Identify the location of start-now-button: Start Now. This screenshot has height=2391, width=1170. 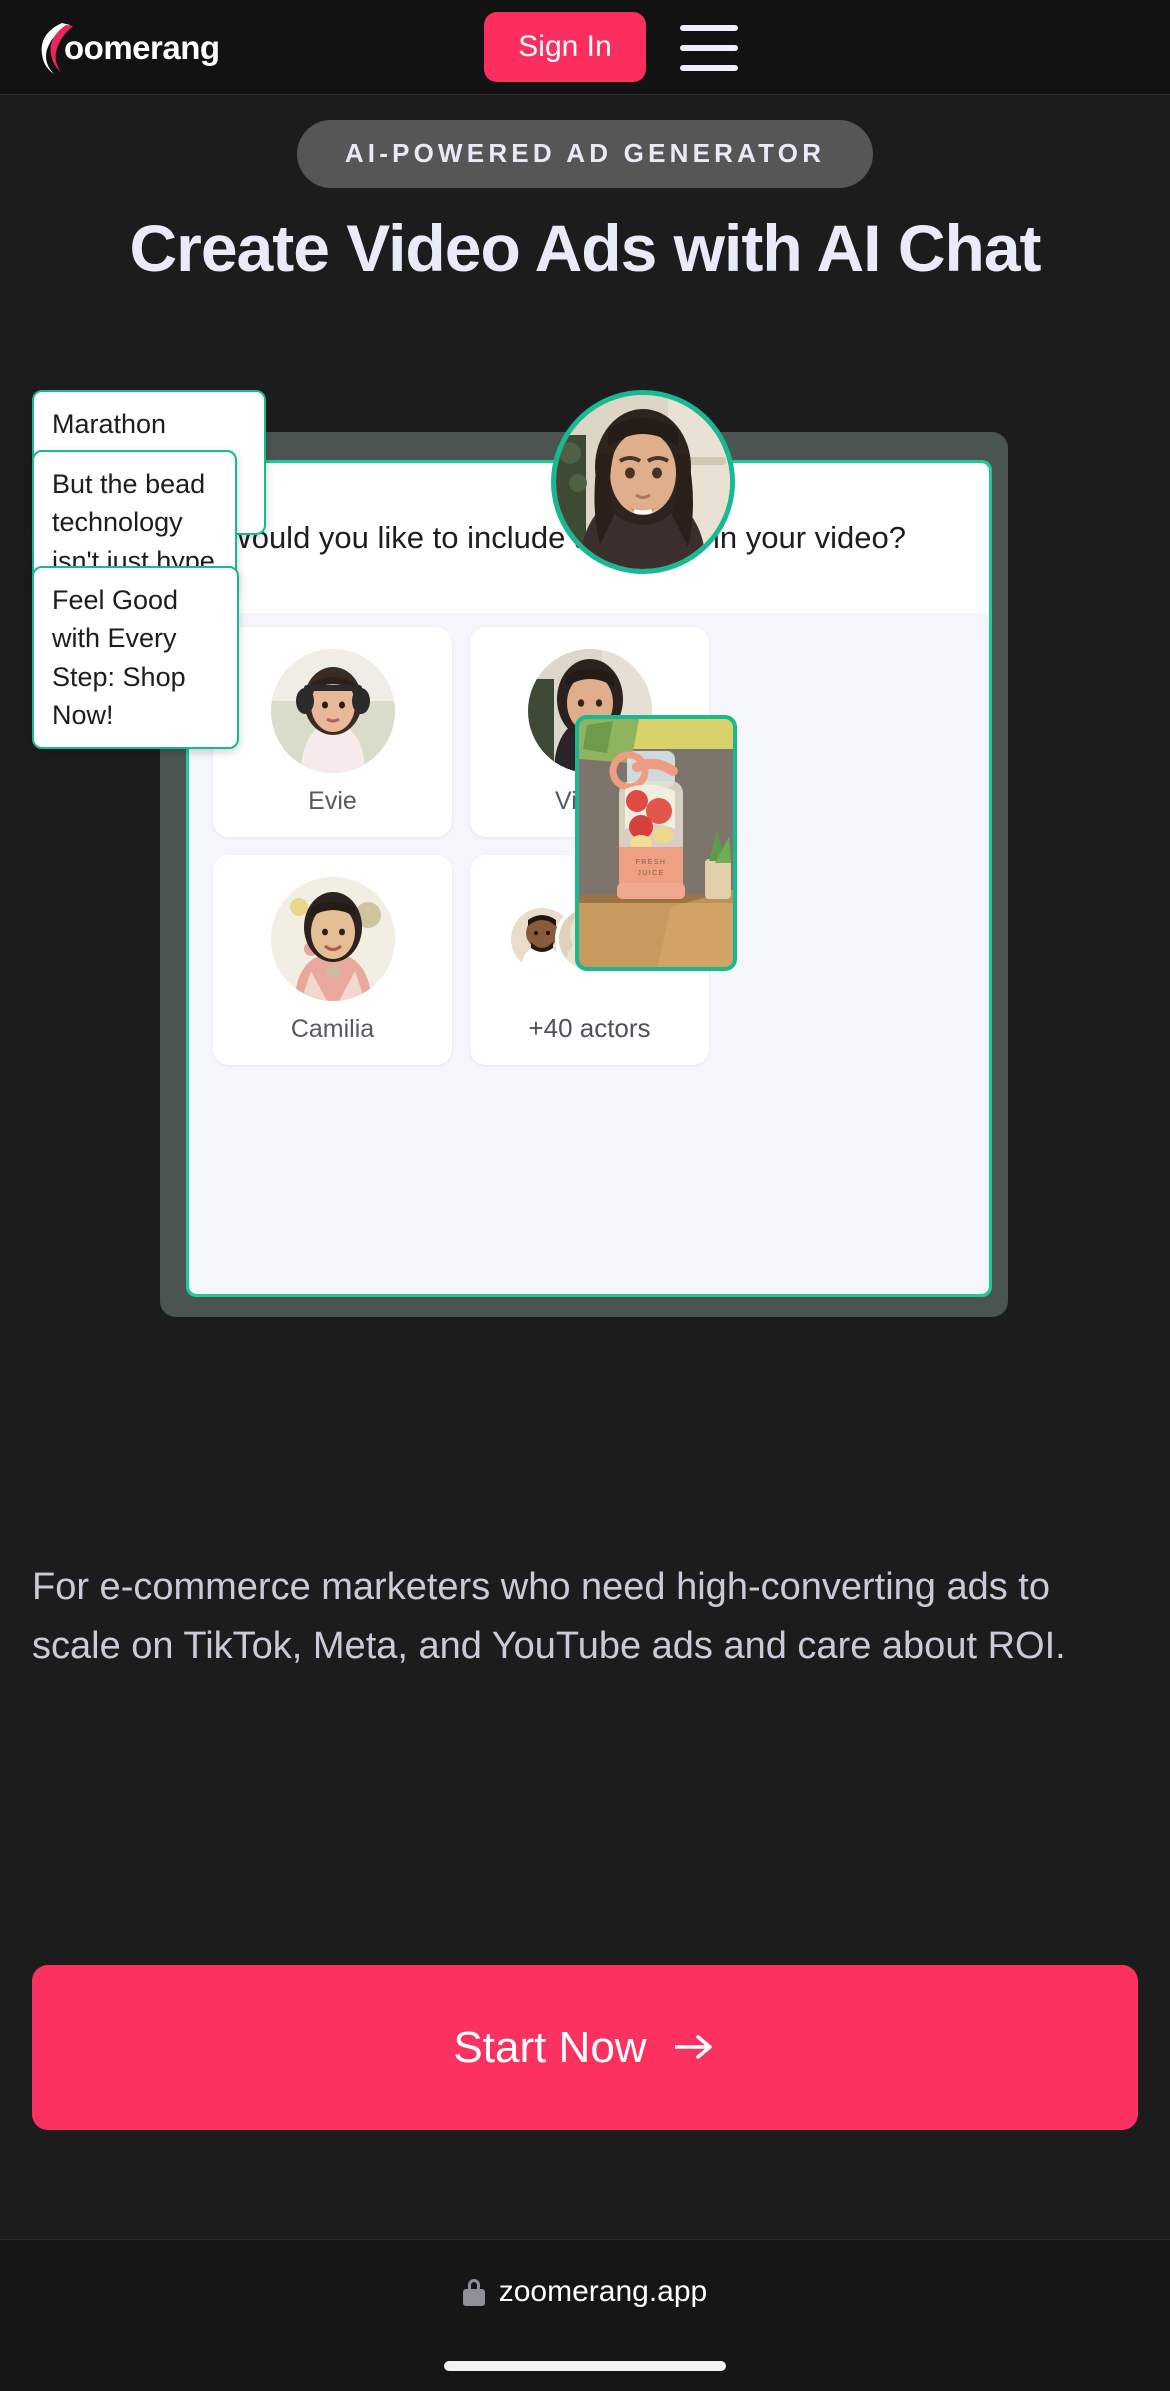
(585, 2047).